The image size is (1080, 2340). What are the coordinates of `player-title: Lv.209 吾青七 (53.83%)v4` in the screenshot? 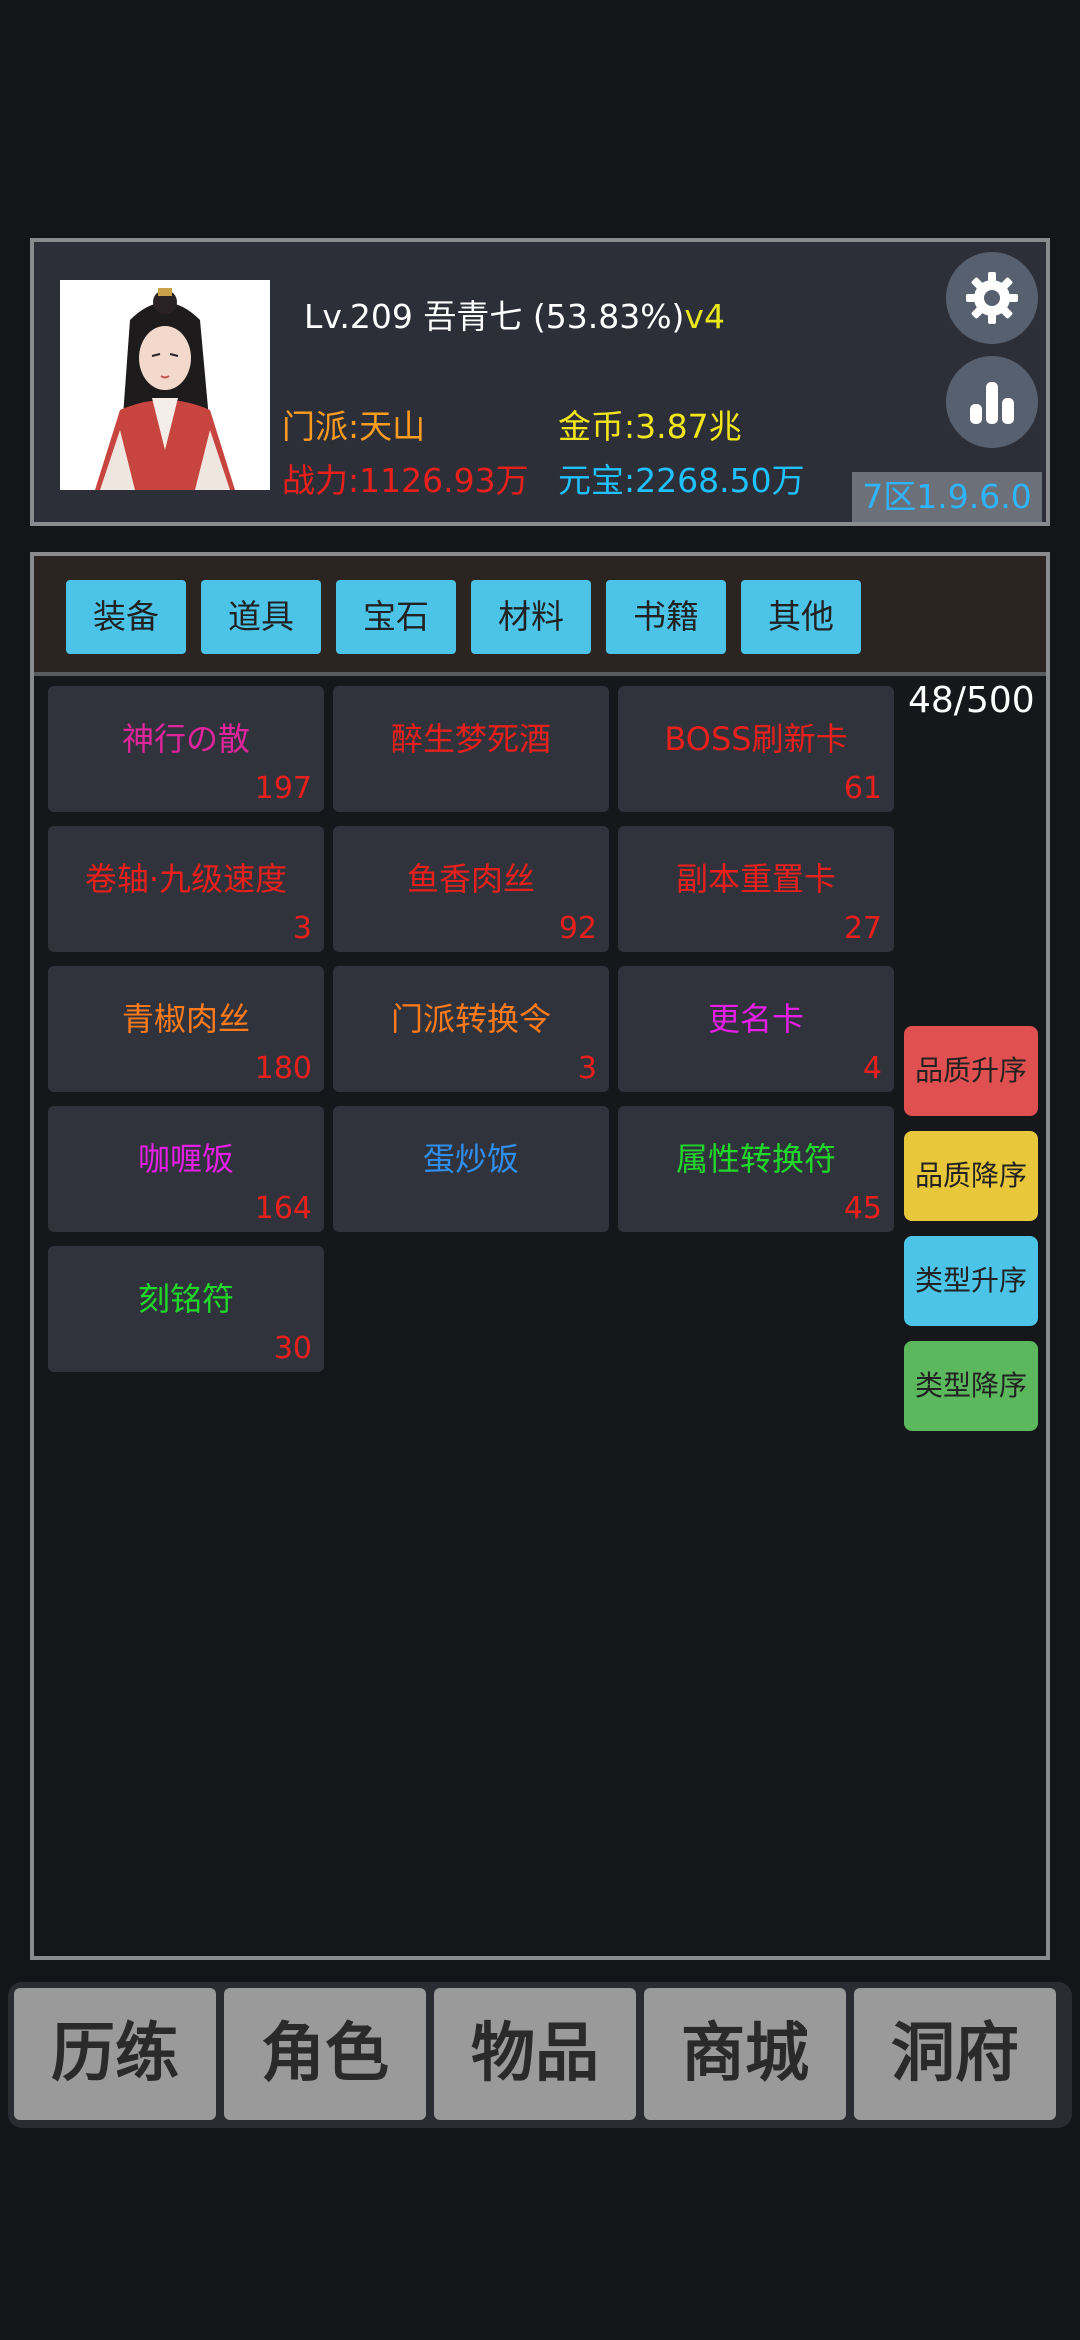 It's located at (514, 314).